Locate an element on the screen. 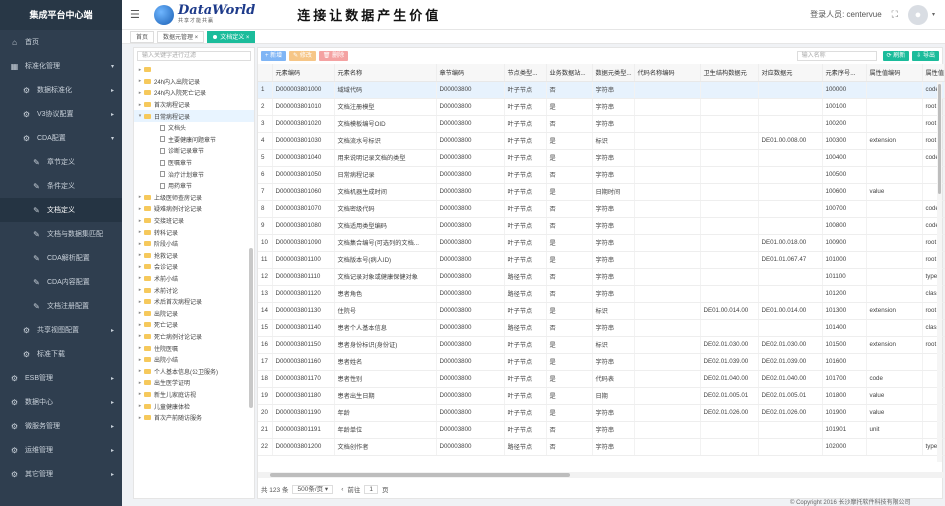 The height and width of the screenshot is (506, 945). tree-node: ▸ 术前讨论 is located at coordinates (194, 290).